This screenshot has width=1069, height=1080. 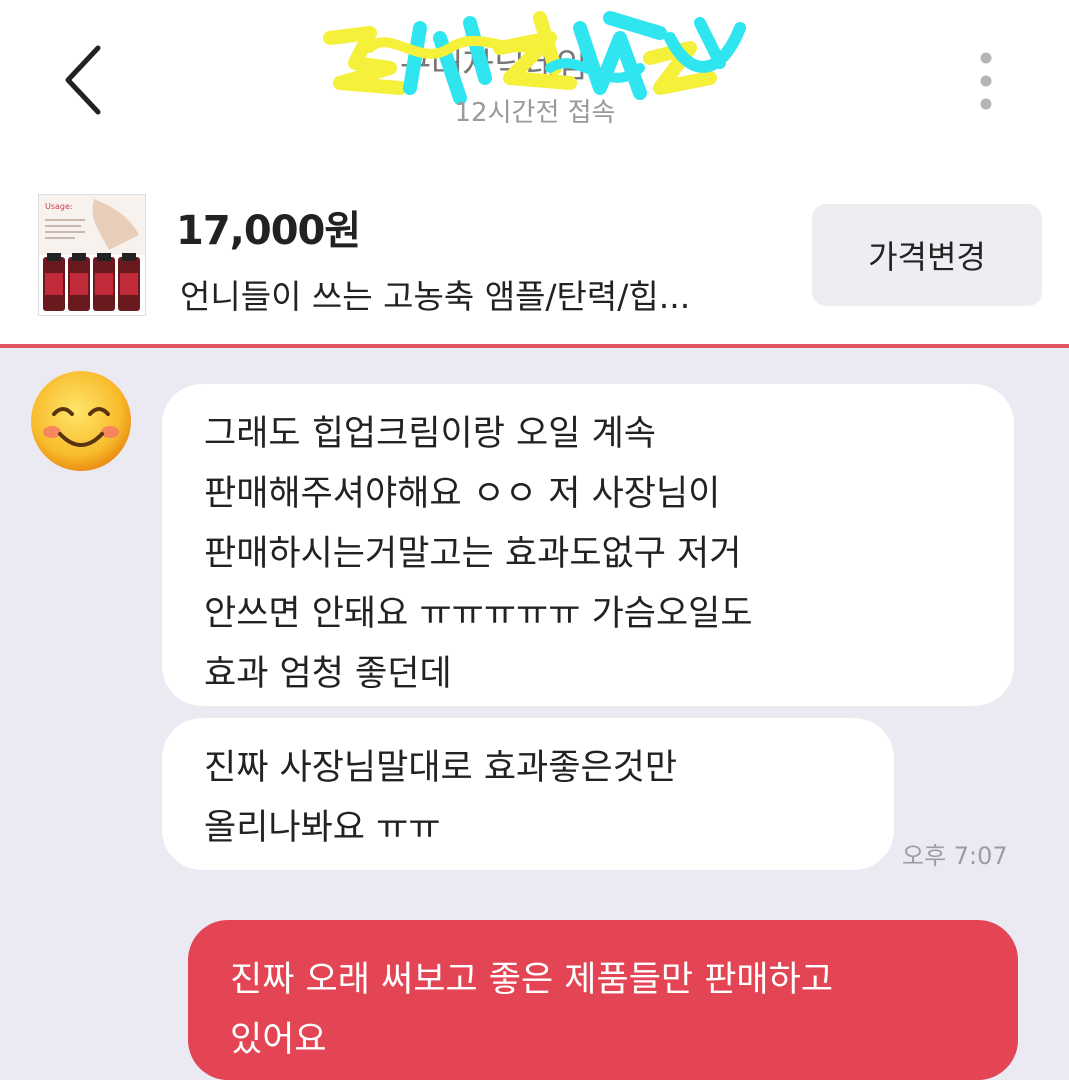 I want to click on product-thumbnail: Usage:, so click(x=92, y=255).